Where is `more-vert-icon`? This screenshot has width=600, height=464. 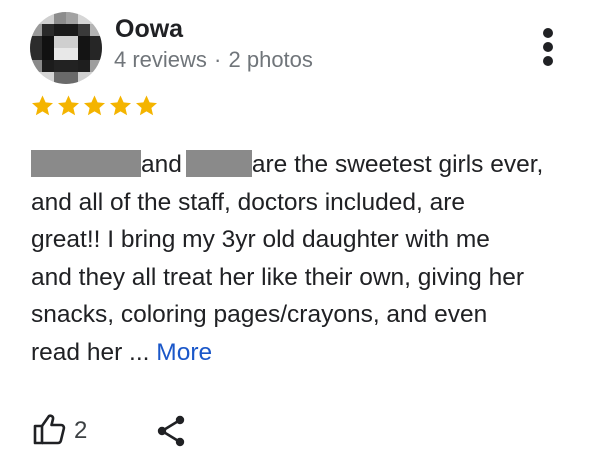 more-vert-icon is located at coordinates (549, 47).